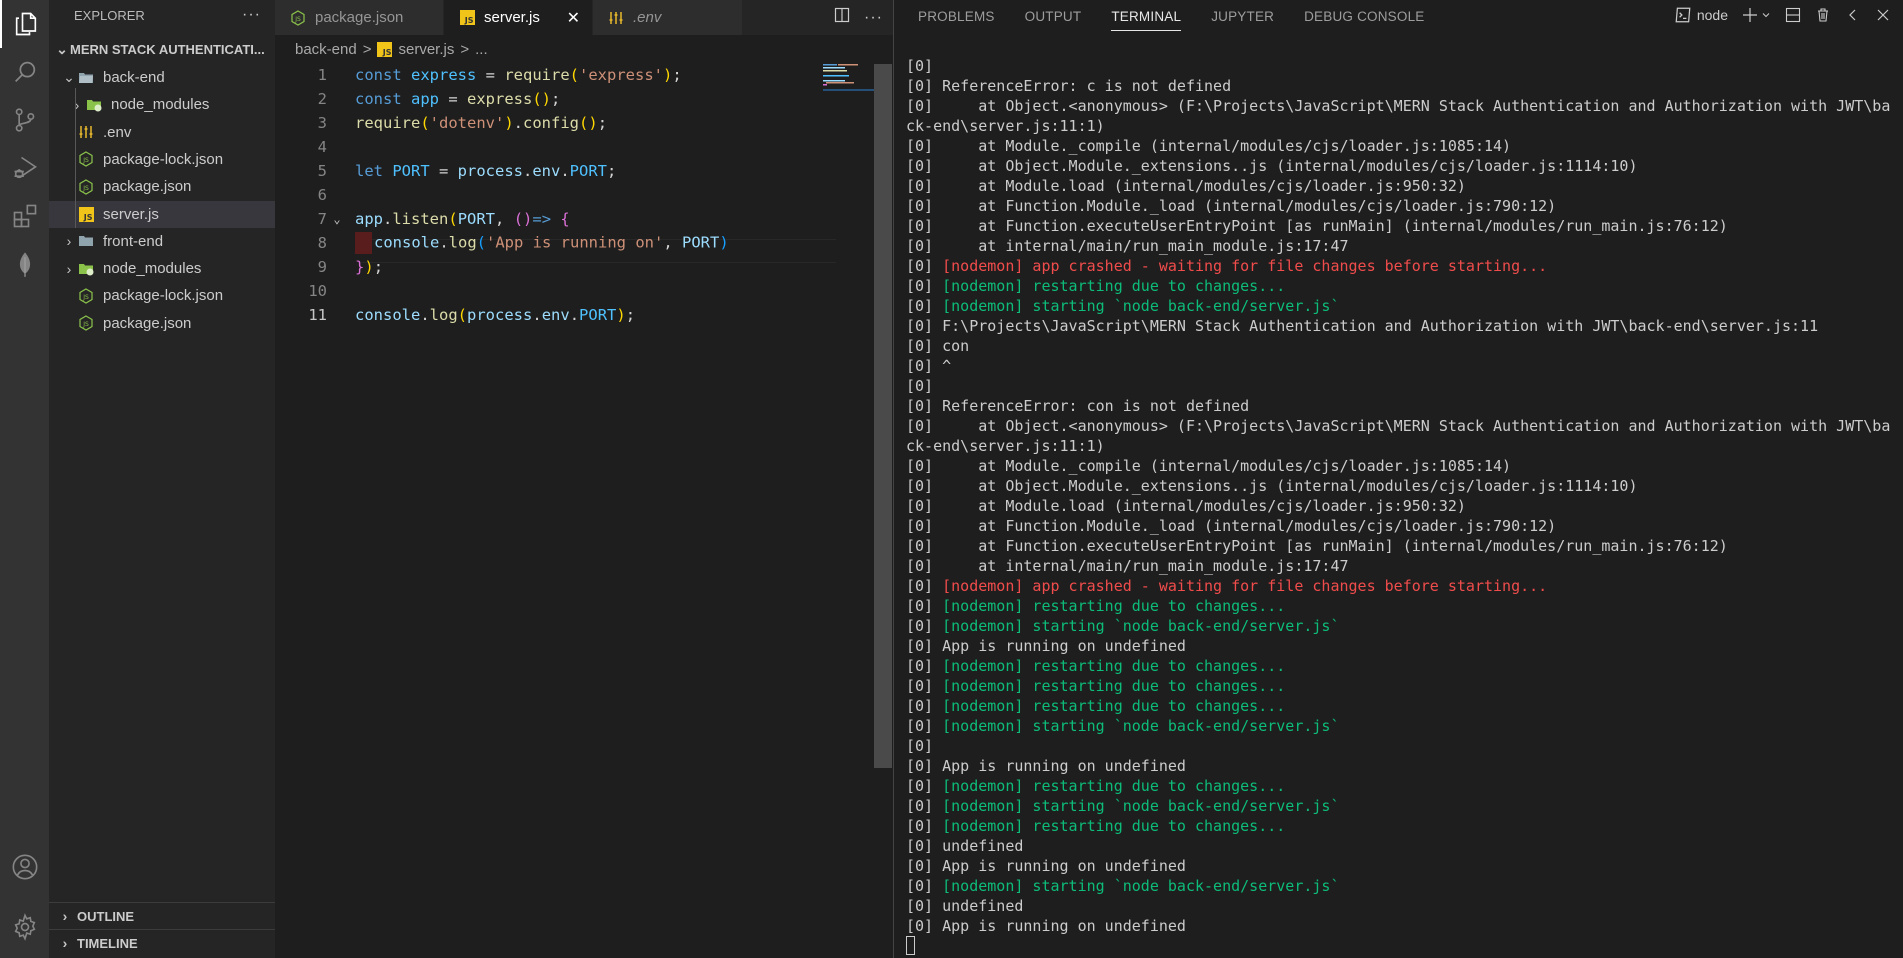 The width and height of the screenshot is (1903, 958). Describe the element at coordinates (504, 219) in the screenshot. I see `code-token: ,` at that location.